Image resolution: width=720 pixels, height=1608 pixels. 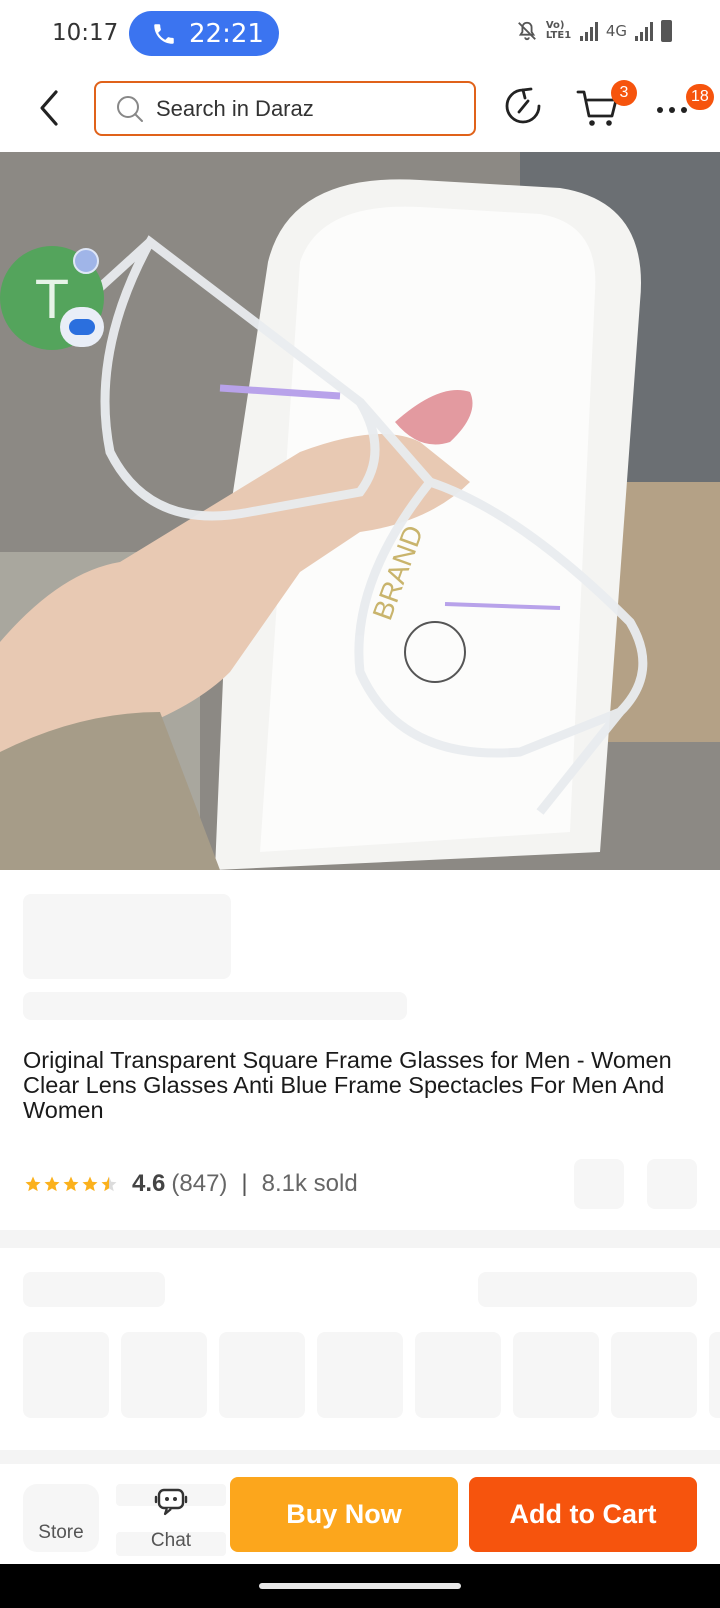 I want to click on star-rating, so click(x=71, y=1184).